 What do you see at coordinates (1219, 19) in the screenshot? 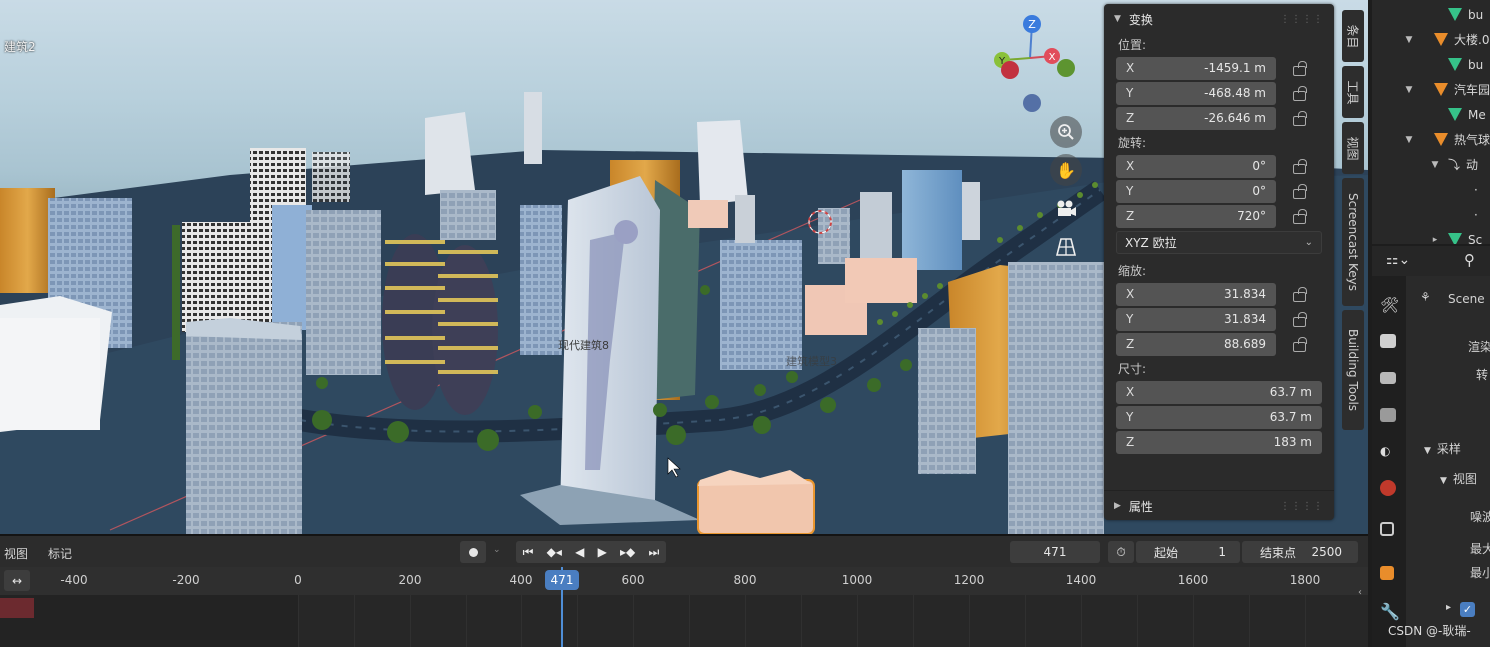
I see `transform-section-header: ▼ 变换 ⋮⋮⋮⋮` at bounding box center [1219, 19].